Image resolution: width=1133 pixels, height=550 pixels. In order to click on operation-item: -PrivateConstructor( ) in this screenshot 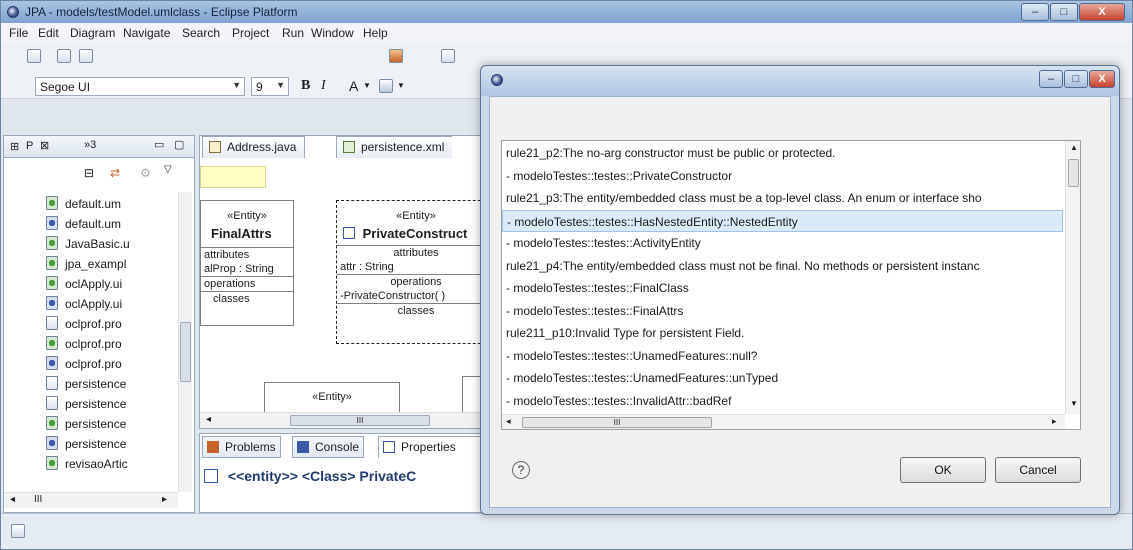, I will do `click(416, 296)`.